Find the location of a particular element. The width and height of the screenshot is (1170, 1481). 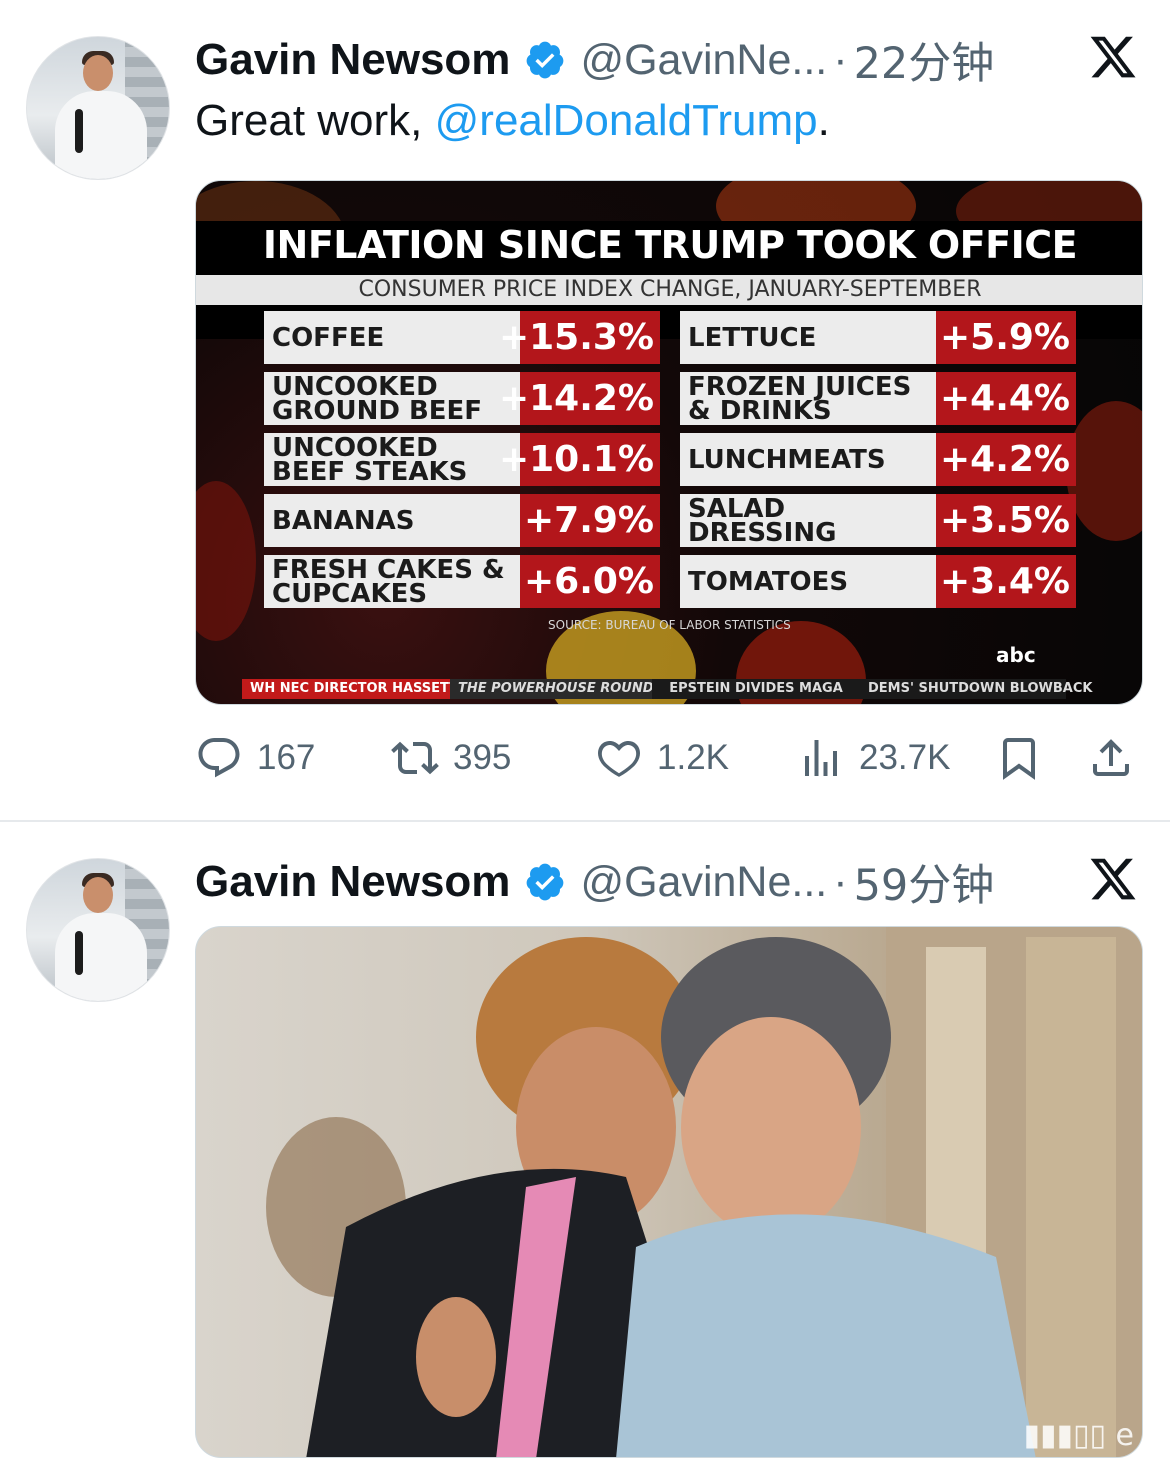

list-item: BANANAS +7.9% is located at coordinates (462, 520).